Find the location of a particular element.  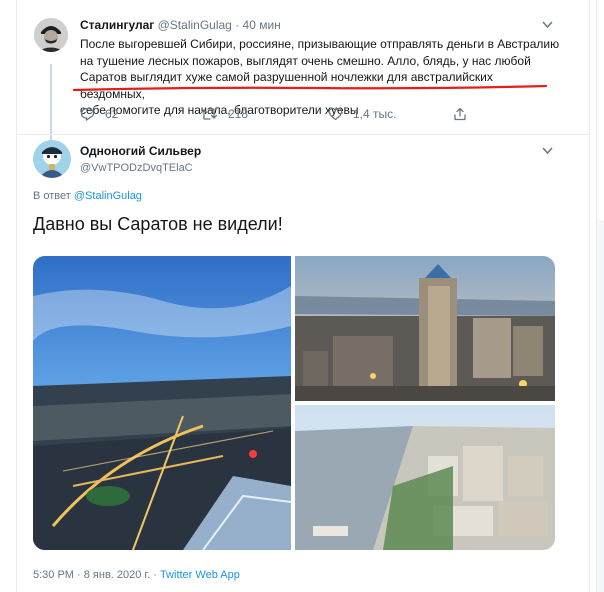

parent-handle: @StalinGulag is located at coordinates (195, 25).